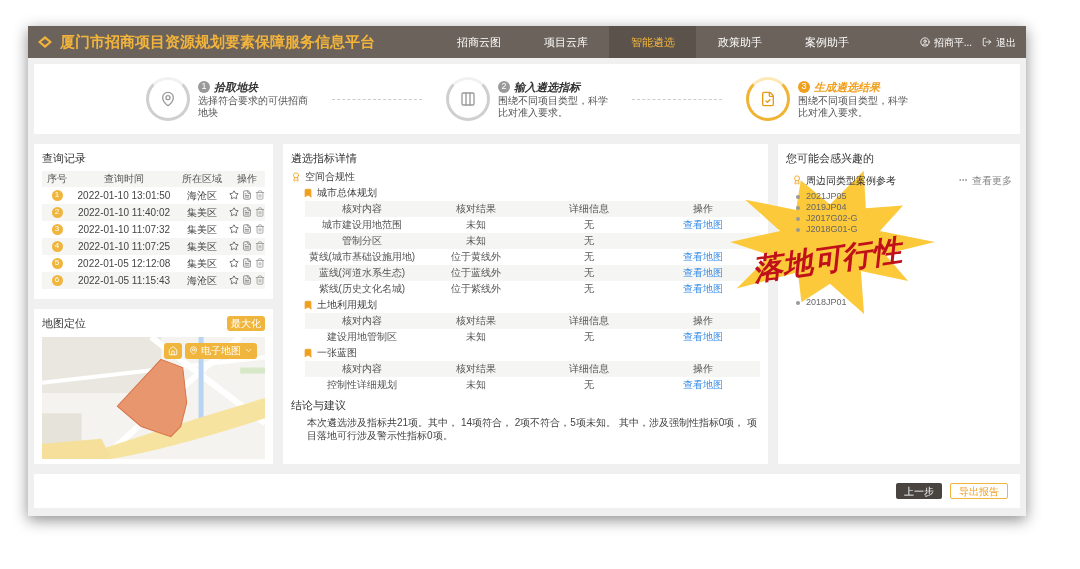 Image resolution: width=1080 pixels, height=569 pixels. Describe the element at coordinates (347, 193) in the screenshot. I see `subsection-title: 城市总体规划` at that location.